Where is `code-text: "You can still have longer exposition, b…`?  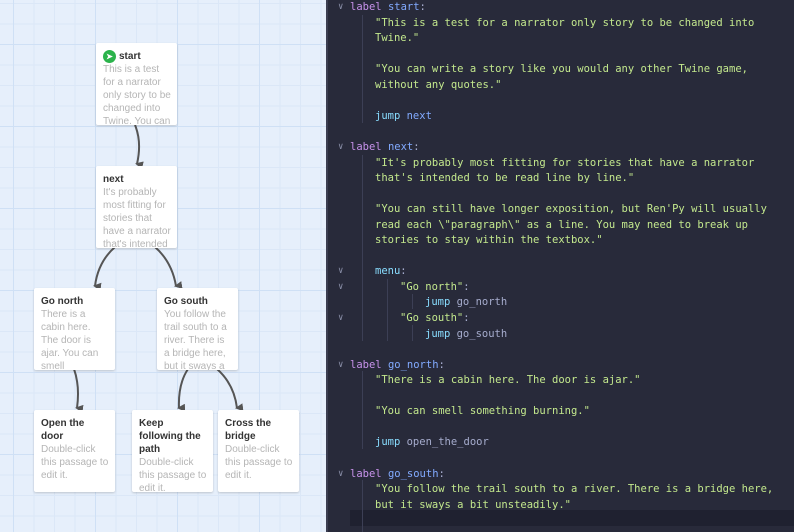 code-text: "You can still have longer exposition, b… is located at coordinates (571, 210).